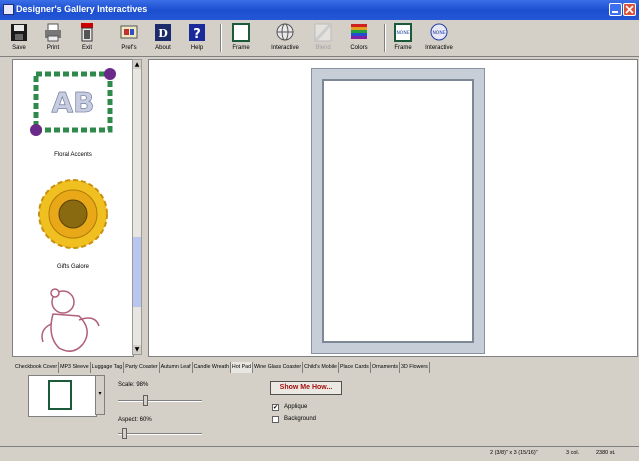 The image size is (639, 461). I want to click on frame-none-button: NONE Frame, so click(403, 38).